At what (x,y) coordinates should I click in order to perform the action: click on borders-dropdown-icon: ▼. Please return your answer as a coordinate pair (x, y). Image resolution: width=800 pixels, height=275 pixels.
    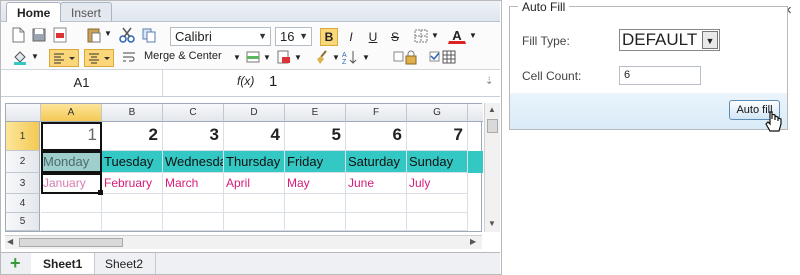
    Looking at the image, I should click on (435, 35).